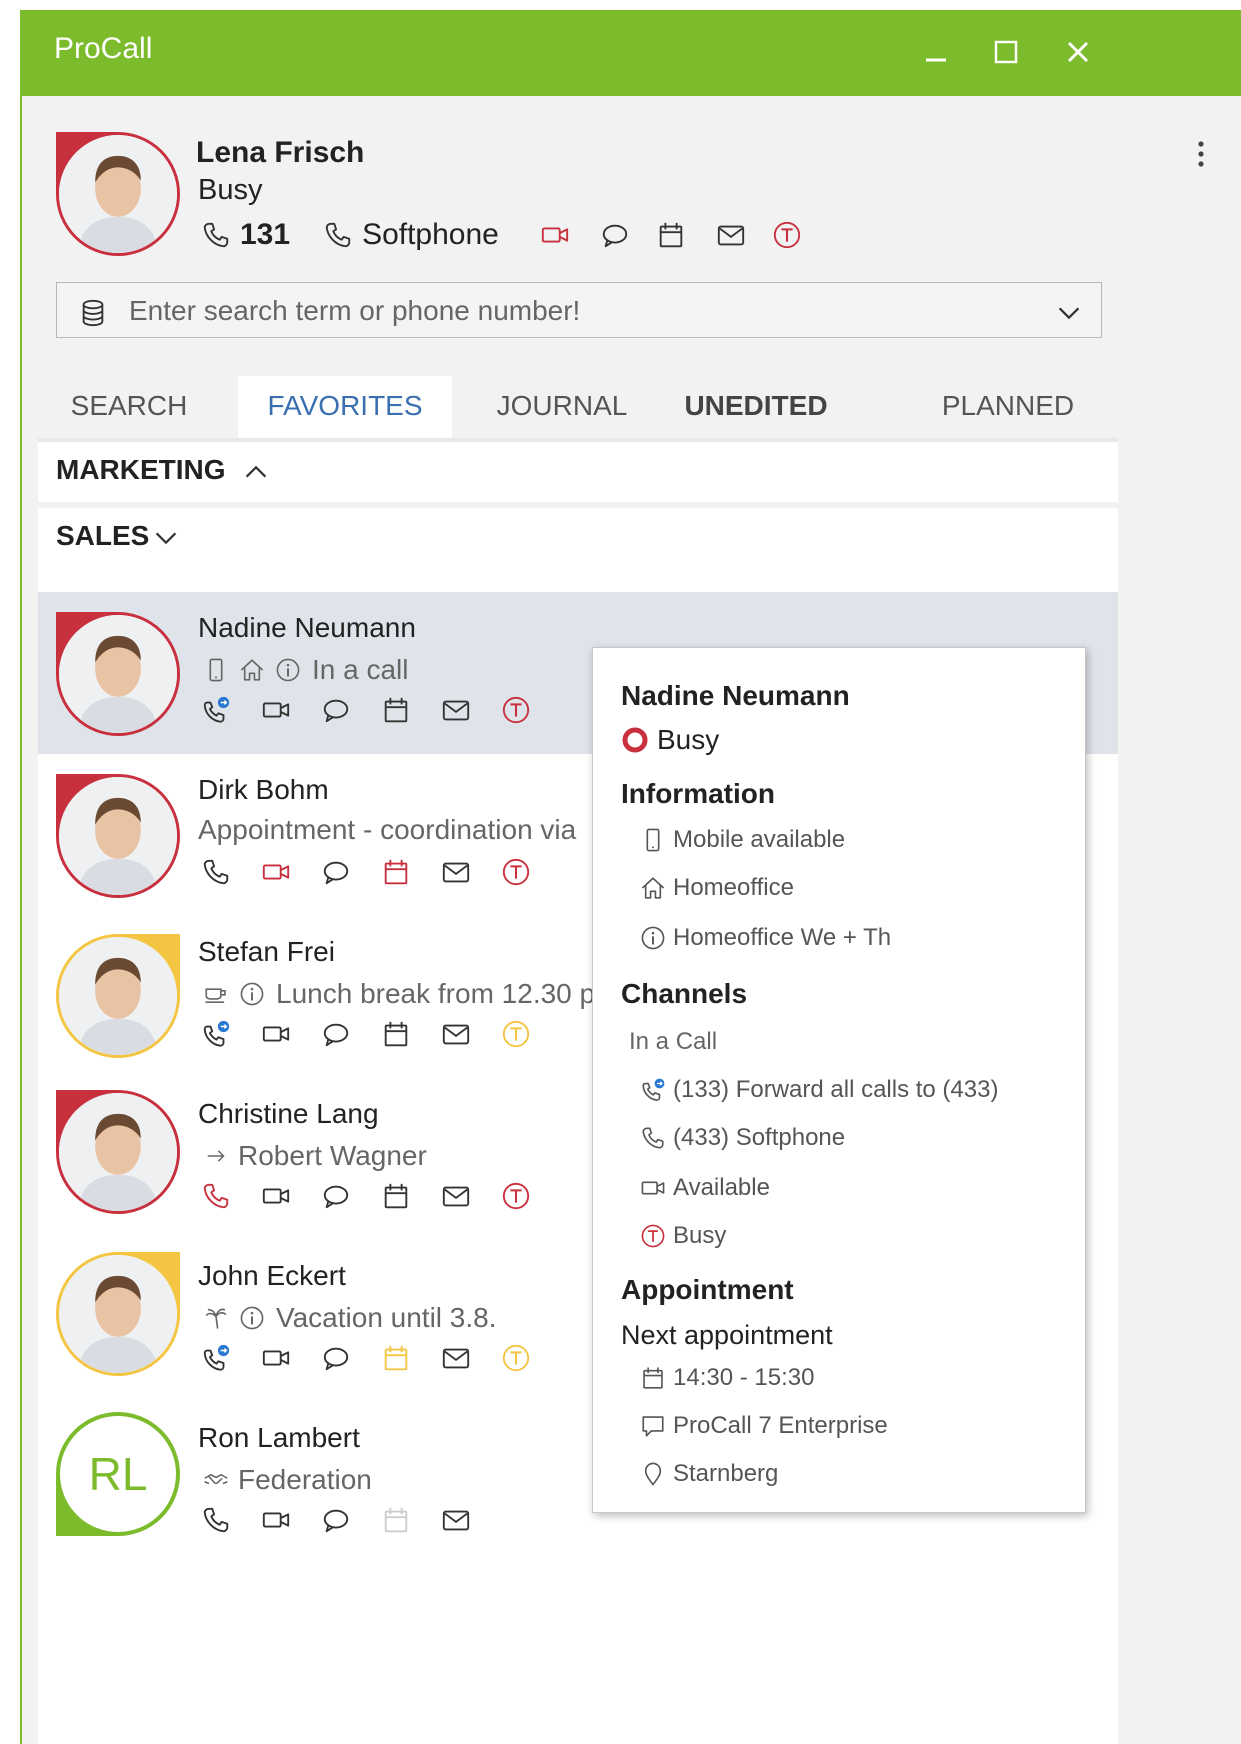  Describe the element at coordinates (436, 993) in the screenshot. I see `contact-status-text: Lunch break from 12.30 p` at that location.